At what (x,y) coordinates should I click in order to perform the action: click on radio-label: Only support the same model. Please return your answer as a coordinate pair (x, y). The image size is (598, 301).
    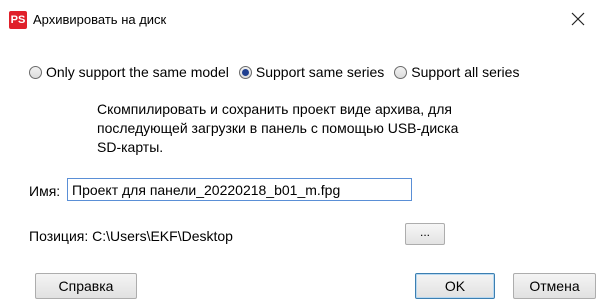
    Looking at the image, I should click on (137, 72).